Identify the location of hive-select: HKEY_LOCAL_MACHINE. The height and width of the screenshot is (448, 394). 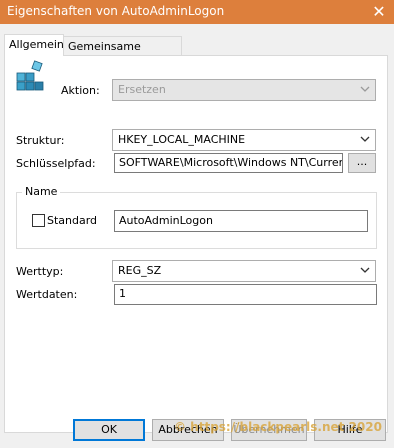
(244, 140).